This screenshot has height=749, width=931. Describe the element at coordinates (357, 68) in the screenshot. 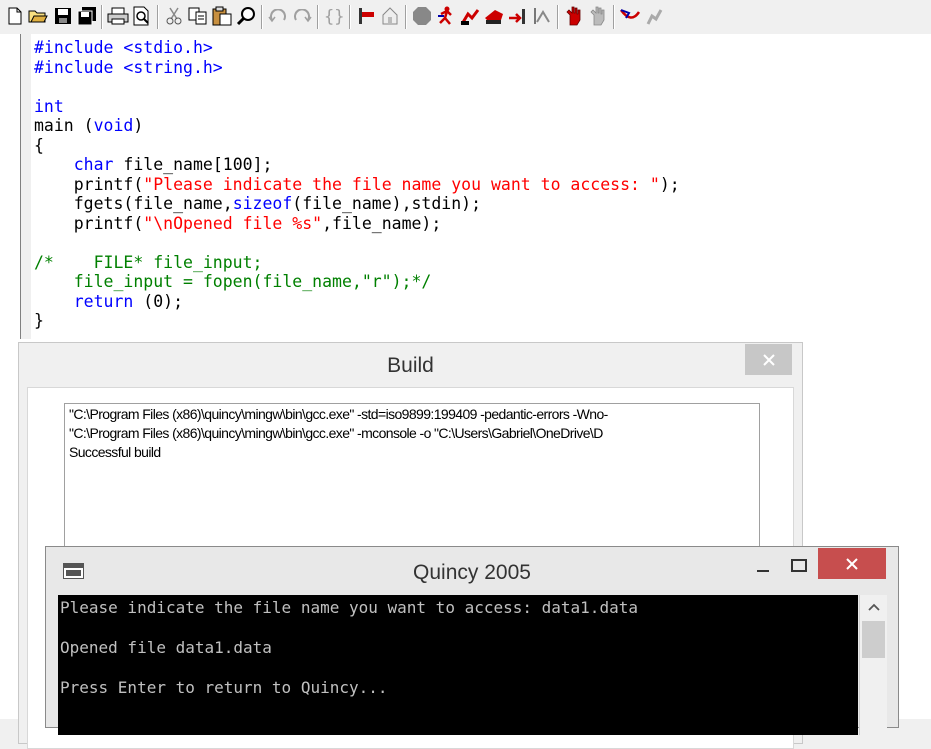

I see `code-line: #include <string.h>` at that location.